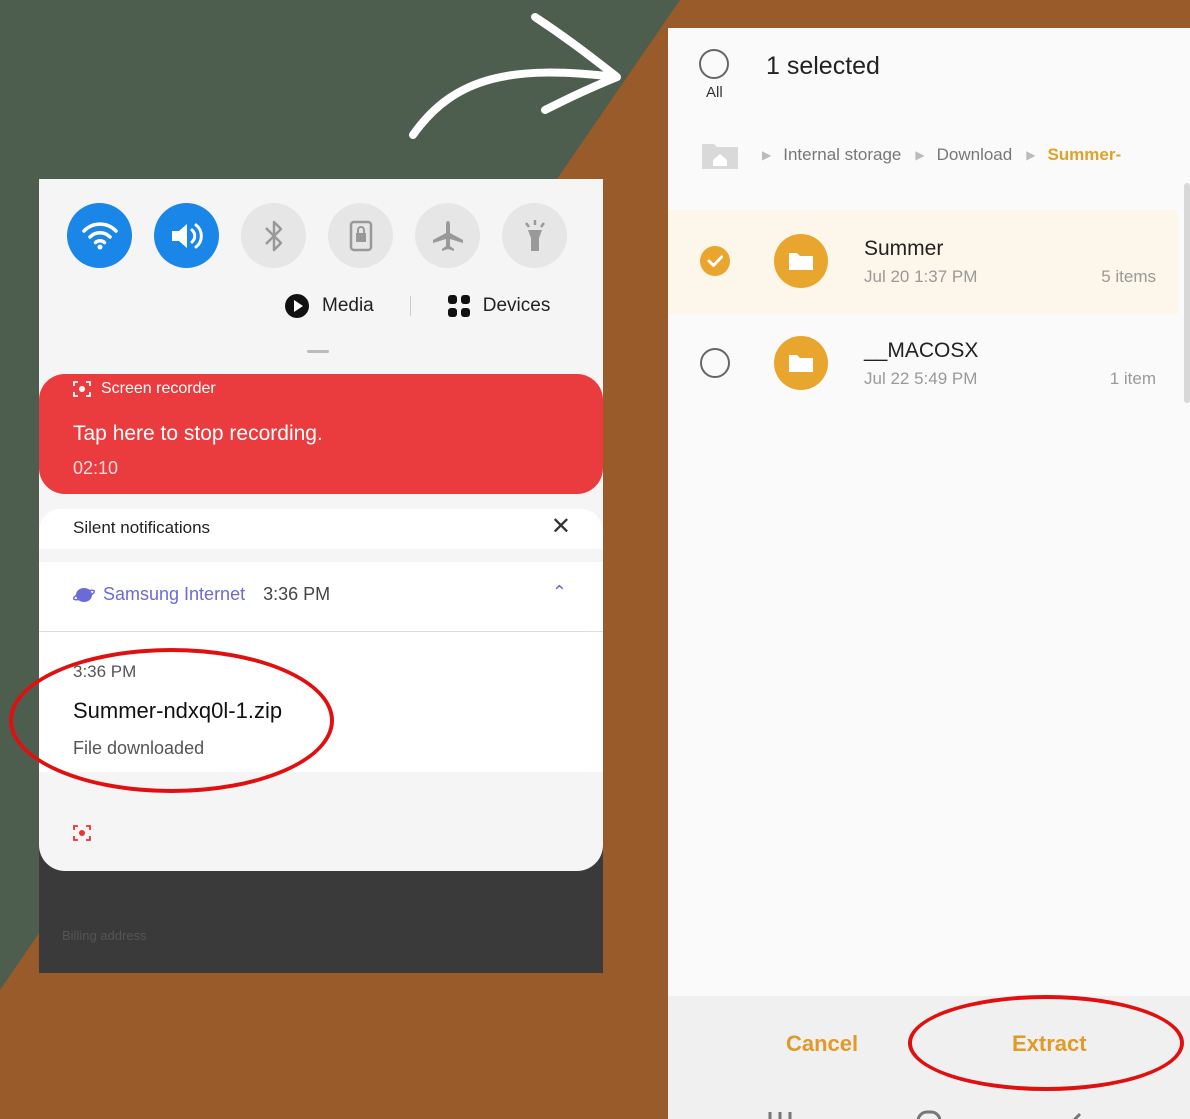 Image resolution: width=1190 pixels, height=1119 pixels. Describe the element at coordinates (923, 364) in the screenshot. I see `list-item: __MACOSX Jul 22 5:49 PM 1 item` at that location.